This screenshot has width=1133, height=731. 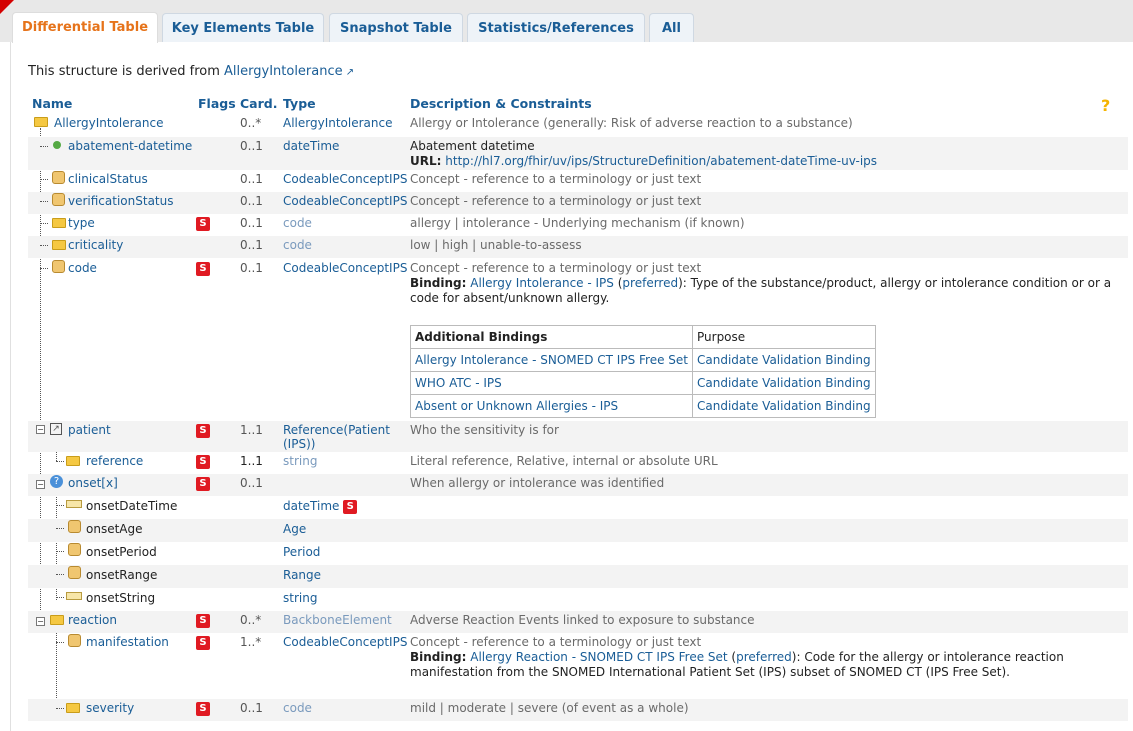 What do you see at coordinates (217, 103) in the screenshot?
I see `header-flags: Flags` at bounding box center [217, 103].